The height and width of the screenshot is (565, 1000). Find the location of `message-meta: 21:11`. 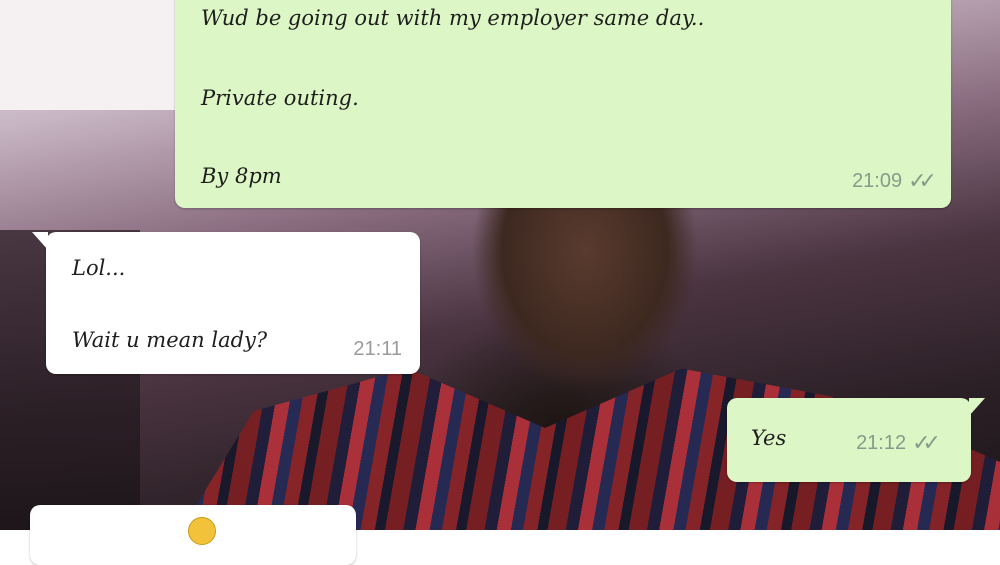

message-meta: 21:11 is located at coordinates (377, 349).